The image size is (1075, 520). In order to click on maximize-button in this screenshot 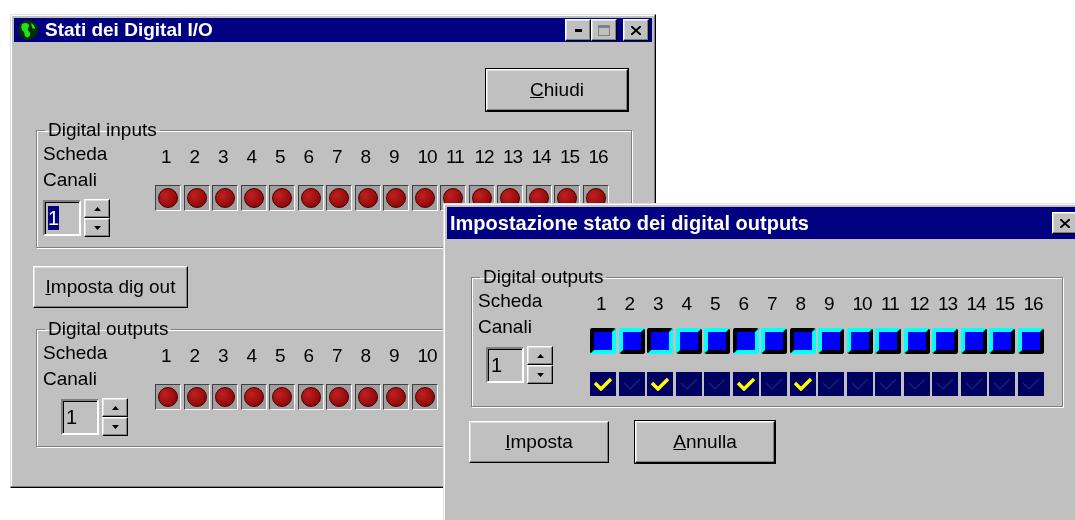, I will do `click(604, 30)`.